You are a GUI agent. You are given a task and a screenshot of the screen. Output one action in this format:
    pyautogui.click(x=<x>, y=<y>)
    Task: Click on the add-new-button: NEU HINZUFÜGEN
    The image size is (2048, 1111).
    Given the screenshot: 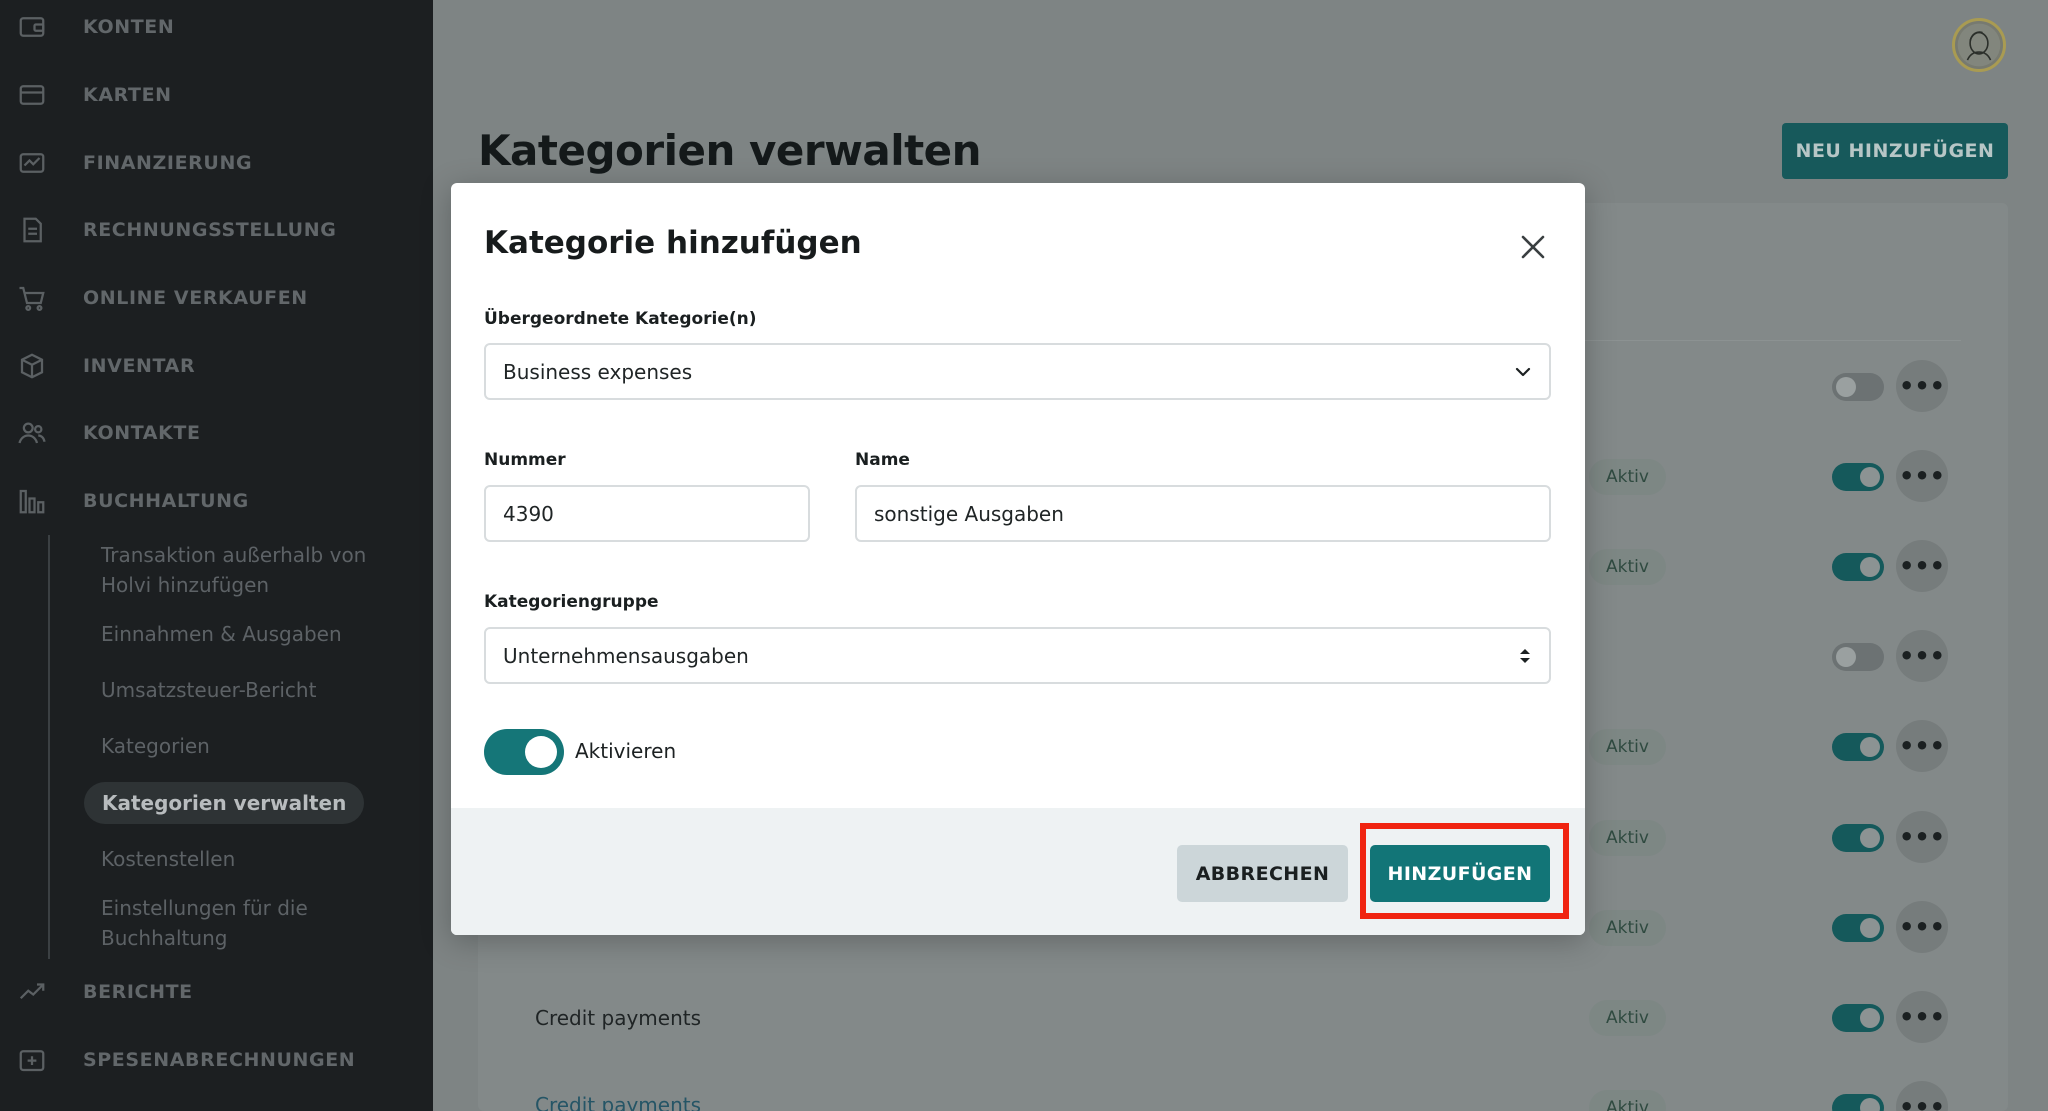 What is the action you would take?
    pyautogui.click(x=1895, y=151)
    